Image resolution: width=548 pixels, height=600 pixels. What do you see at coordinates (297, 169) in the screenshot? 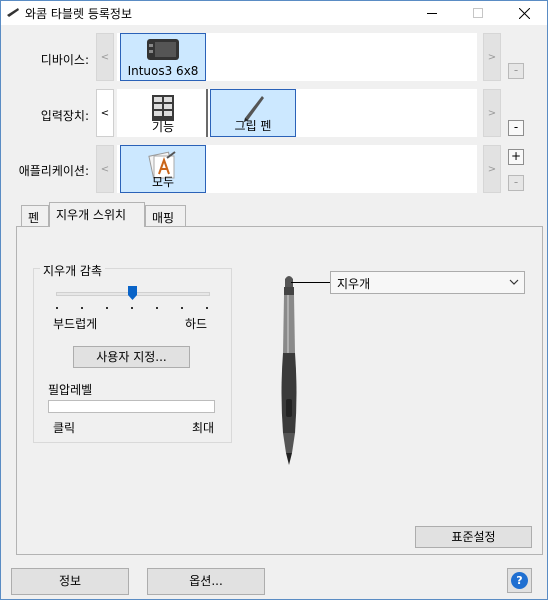
I see `app-strip: 모두` at bounding box center [297, 169].